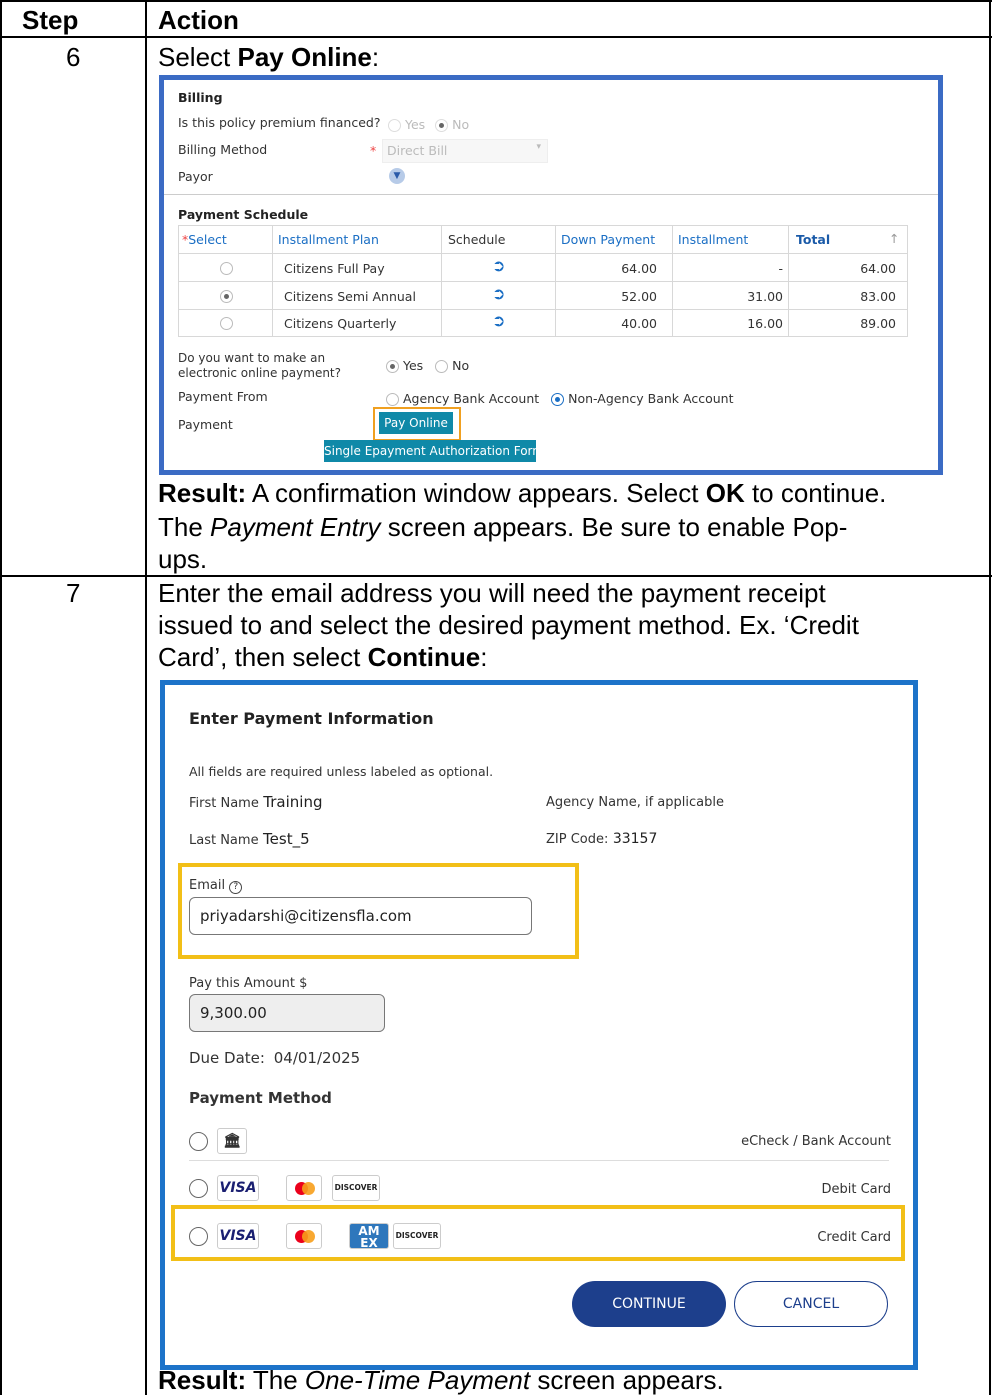  I want to click on payor-expand-icon: ▼, so click(397, 176).